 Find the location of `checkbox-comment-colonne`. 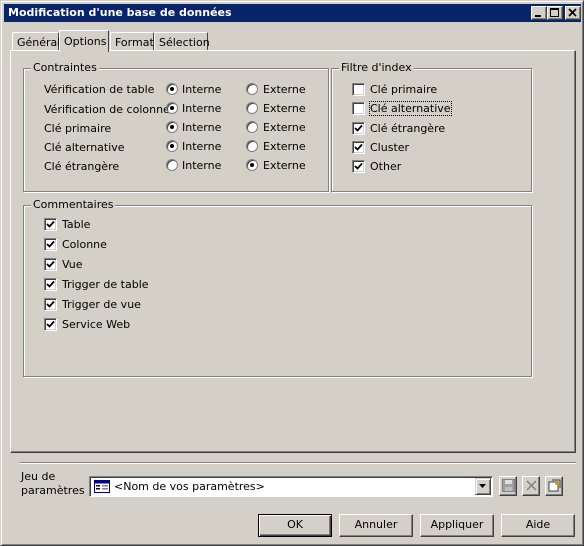

checkbox-comment-colonne is located at coordinates (50, 244).